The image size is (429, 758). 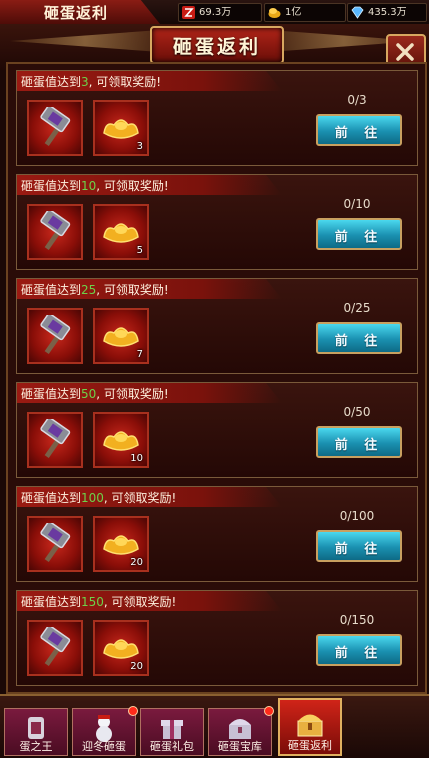 I want to click on task-title: 砸蛋值达到25, 可领取奖励!, so click(x=95, y=289).